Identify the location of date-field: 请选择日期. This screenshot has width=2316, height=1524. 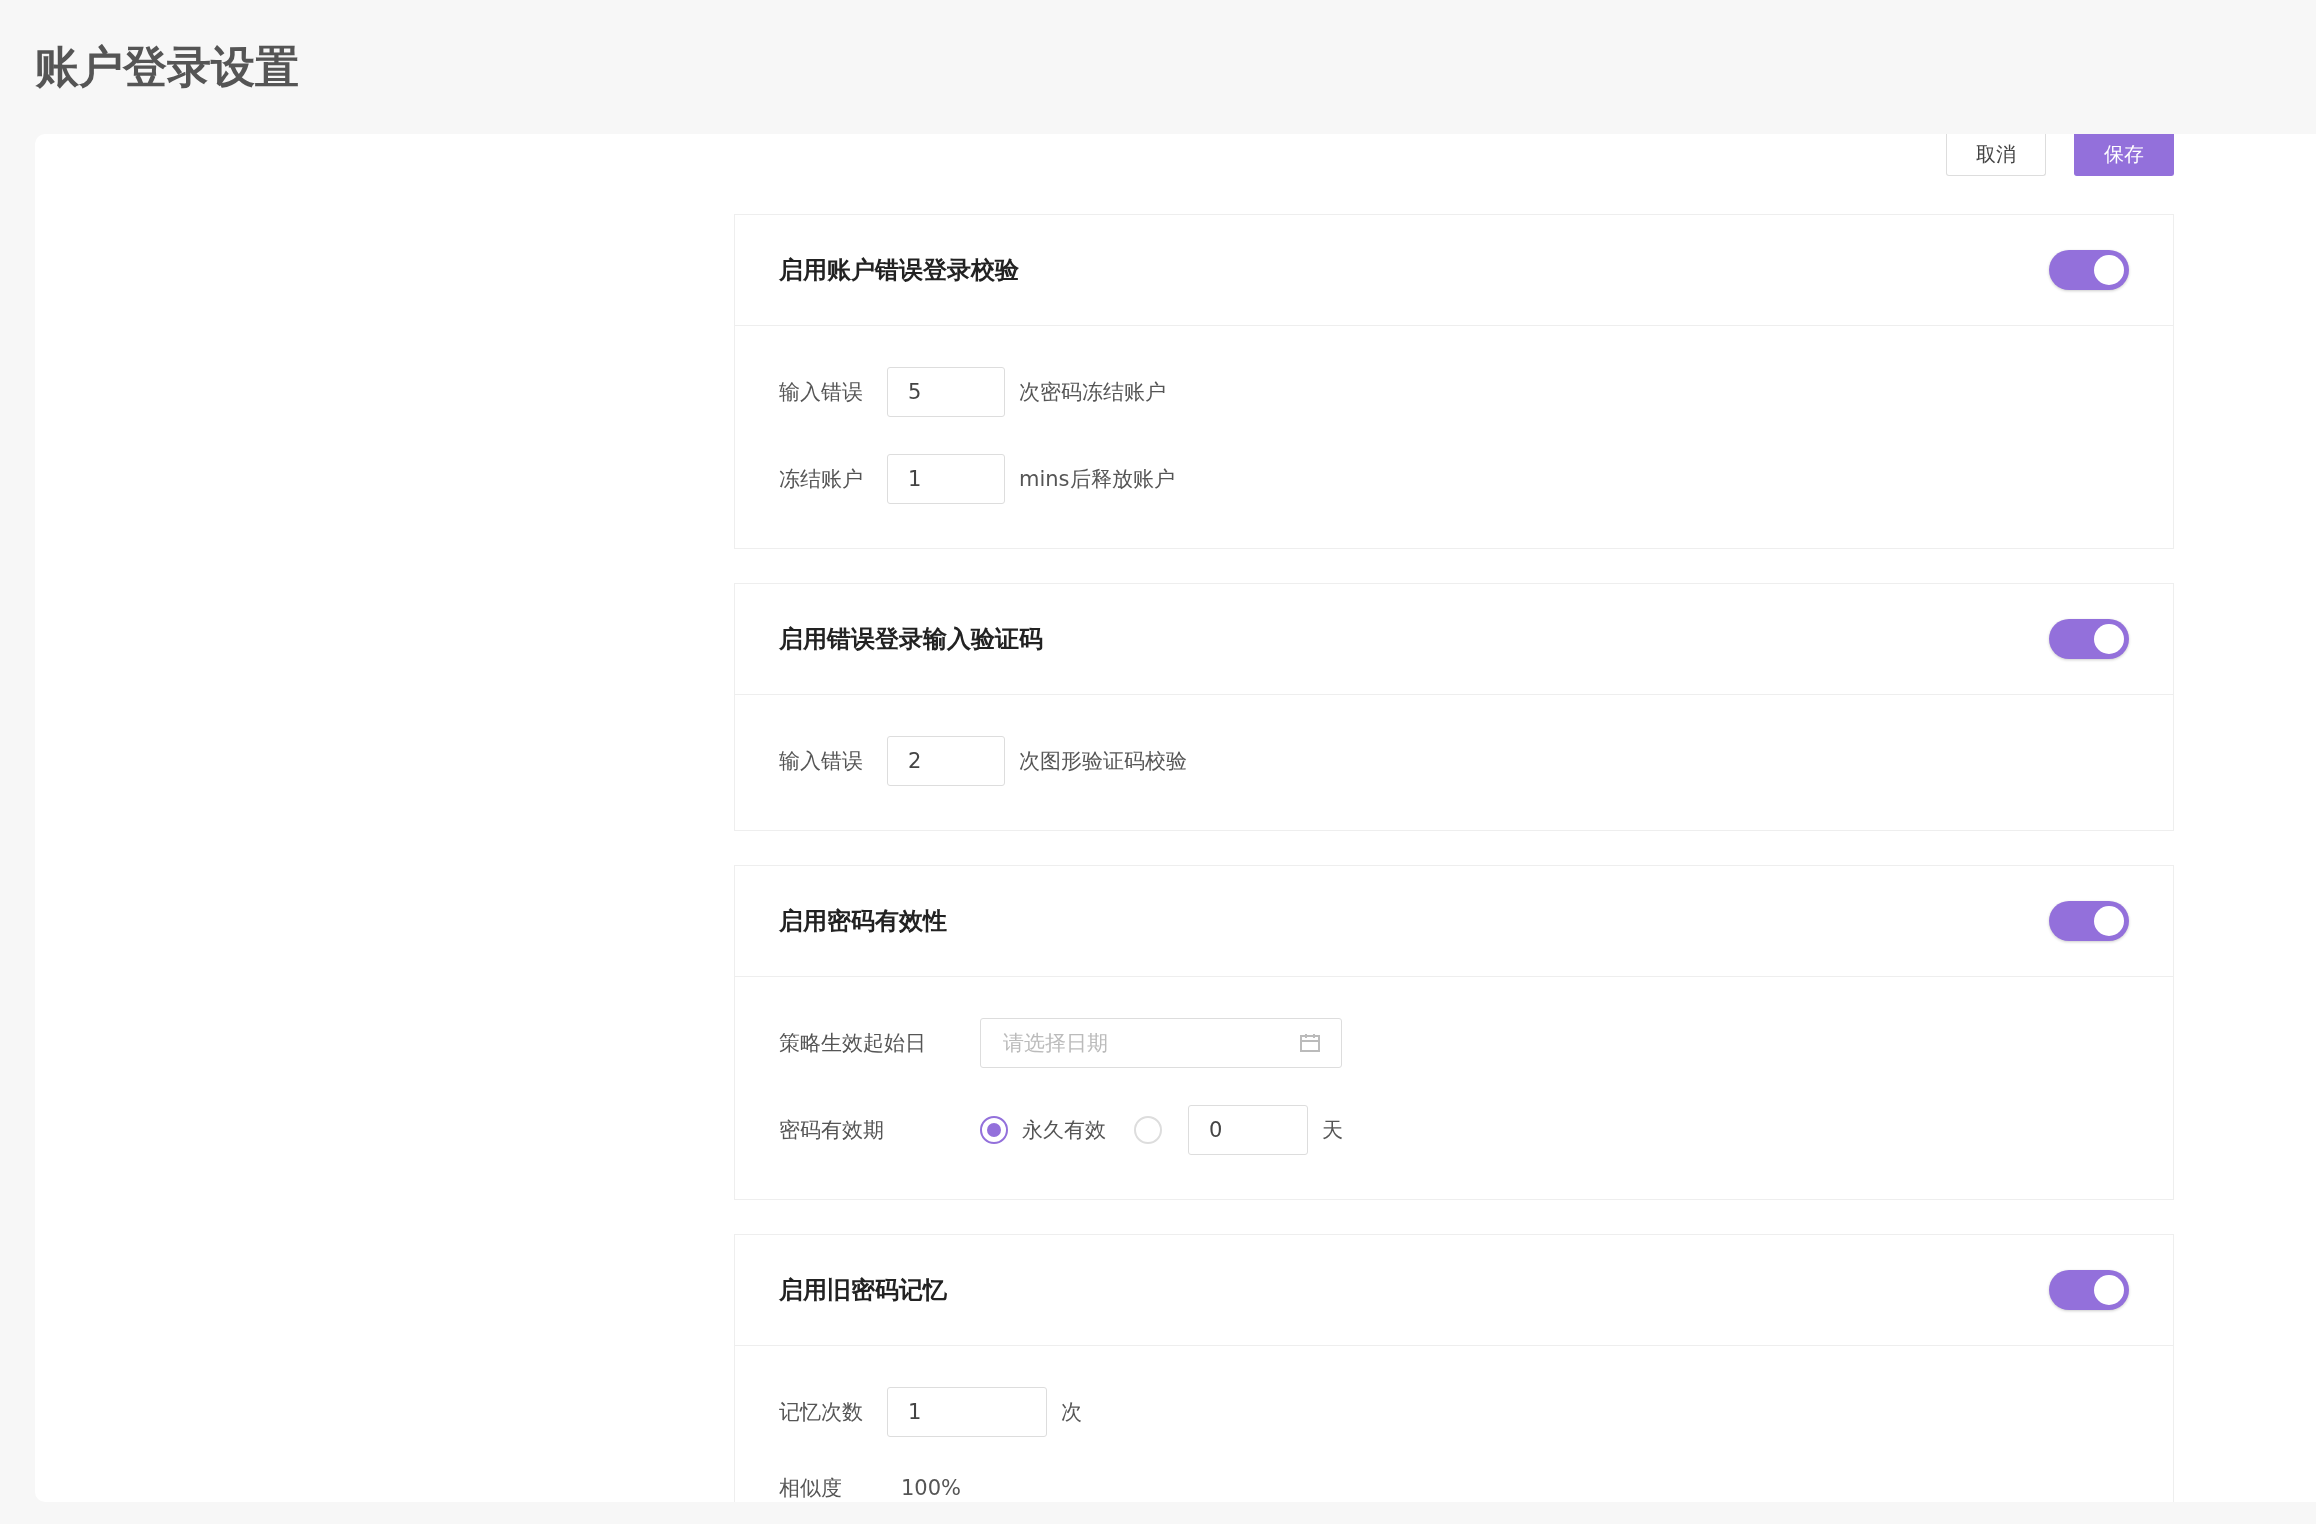
(1161, 1043).